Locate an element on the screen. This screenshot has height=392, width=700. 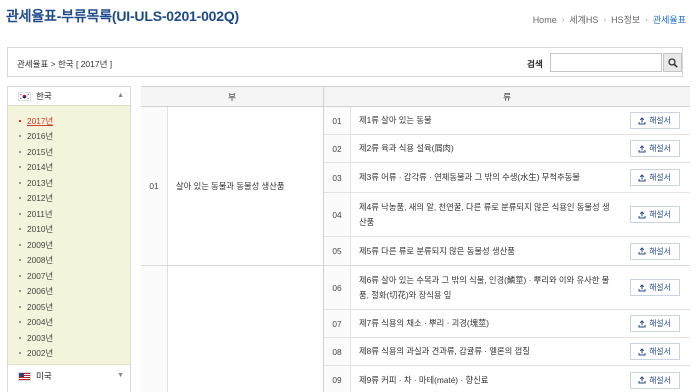
country-item-usa: 미국 ▼ is located at coordinates (69, 376).